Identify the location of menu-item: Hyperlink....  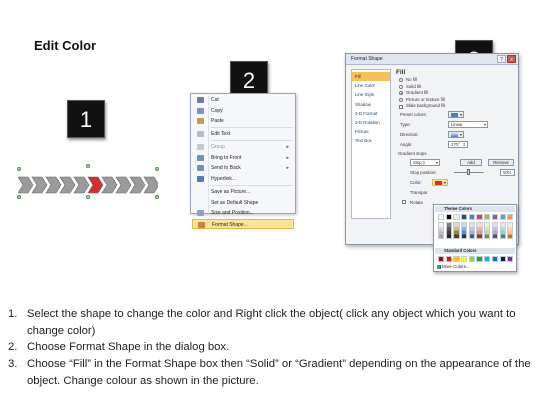
(243, 179).